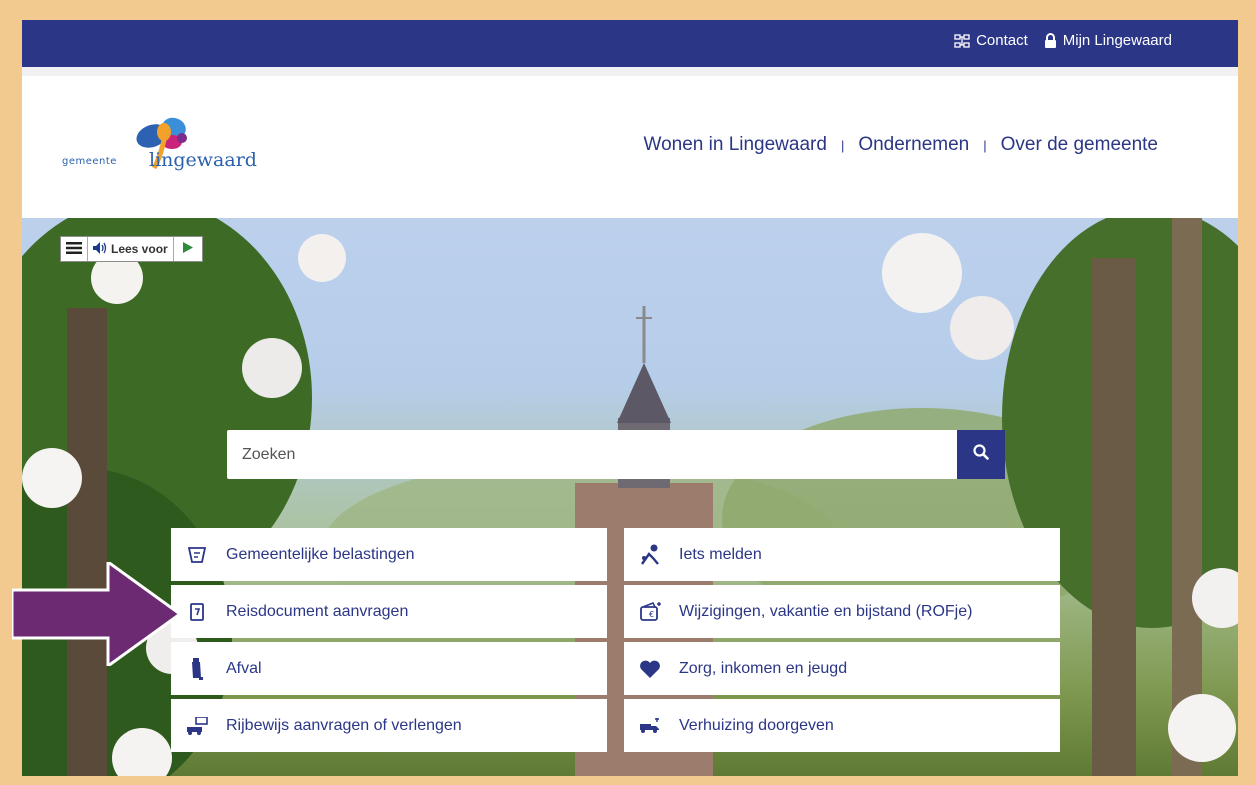  I want to click on nav-wonen: Wonen in Lingewaard, so click(734, 145).